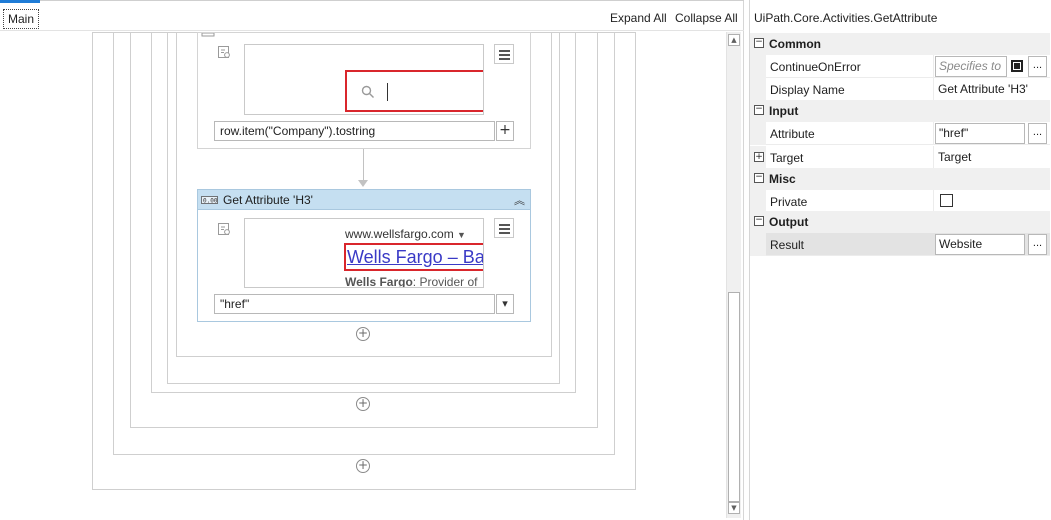  What do you see at coordinates (787, 245) in the screenshot?
I see `property-name: Result` at bounding box center [787, 245].